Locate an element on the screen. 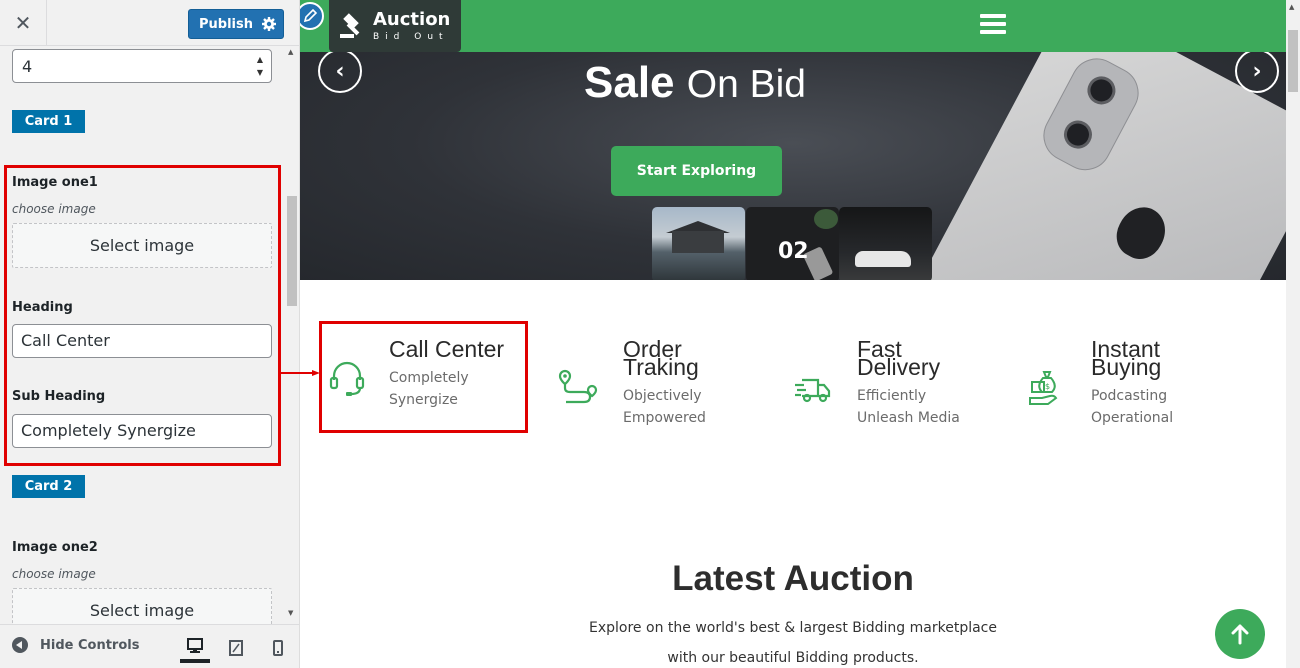 Image resolution: width=1300 pixels, height=668 pixels. feature-title-line2: Delivery is located at coordinates (899, 367).